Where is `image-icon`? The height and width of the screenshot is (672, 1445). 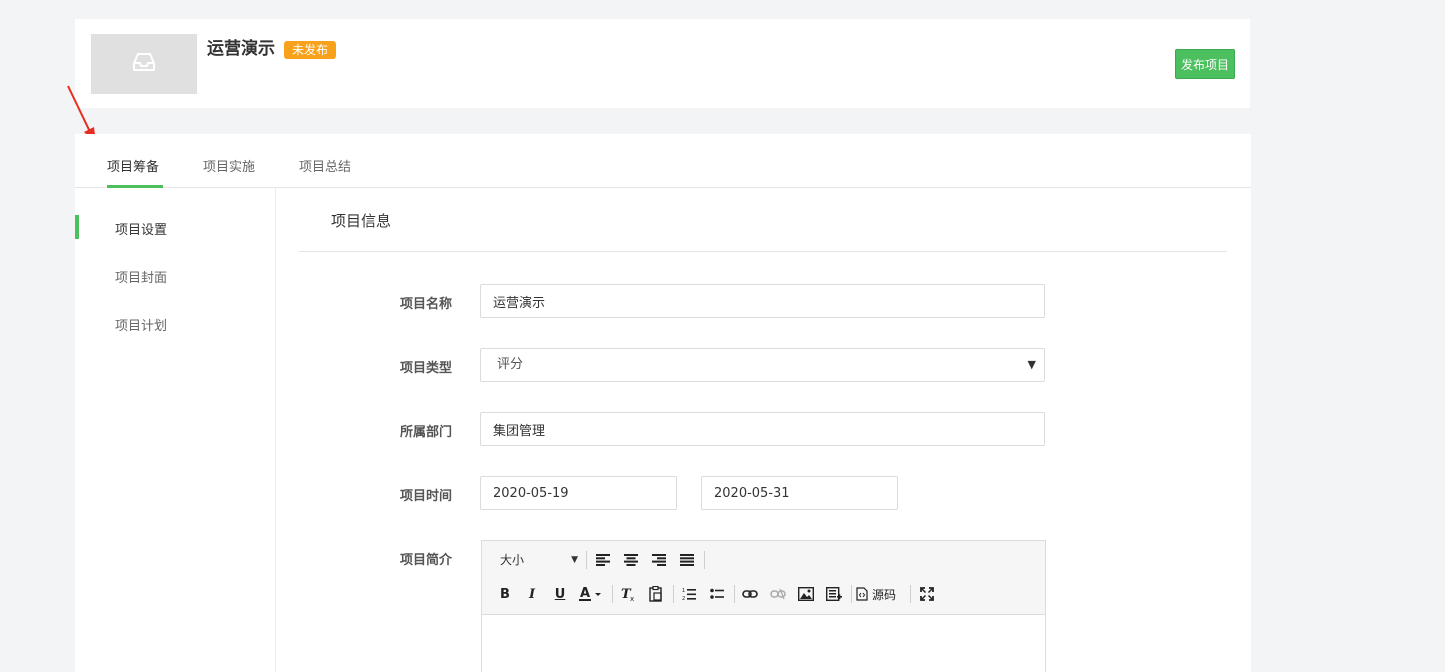 image-icon is located at coordinates (806, 594).